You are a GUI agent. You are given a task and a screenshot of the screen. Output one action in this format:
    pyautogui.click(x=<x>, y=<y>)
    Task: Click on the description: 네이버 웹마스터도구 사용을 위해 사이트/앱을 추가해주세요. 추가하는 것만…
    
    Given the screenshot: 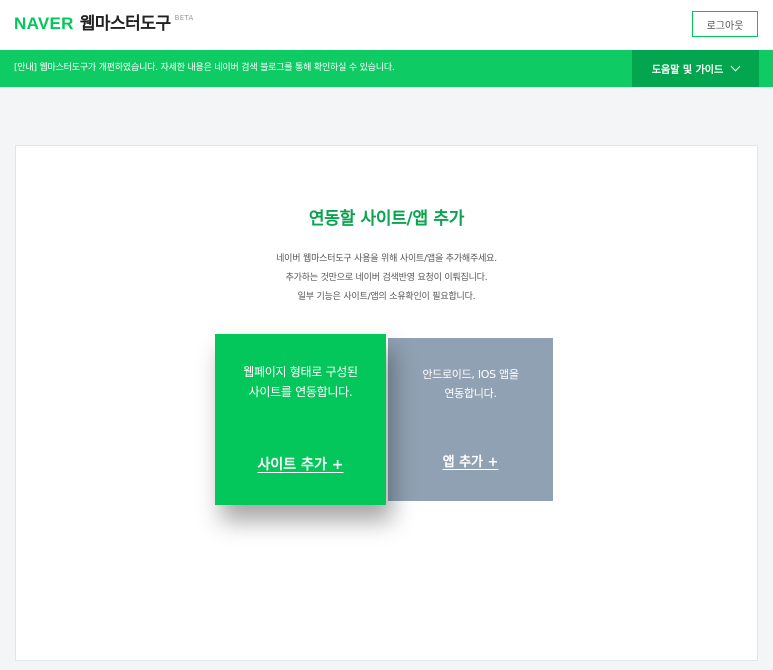 What is the action you would take?
    pyautogui.click(x=386, y=278)
    